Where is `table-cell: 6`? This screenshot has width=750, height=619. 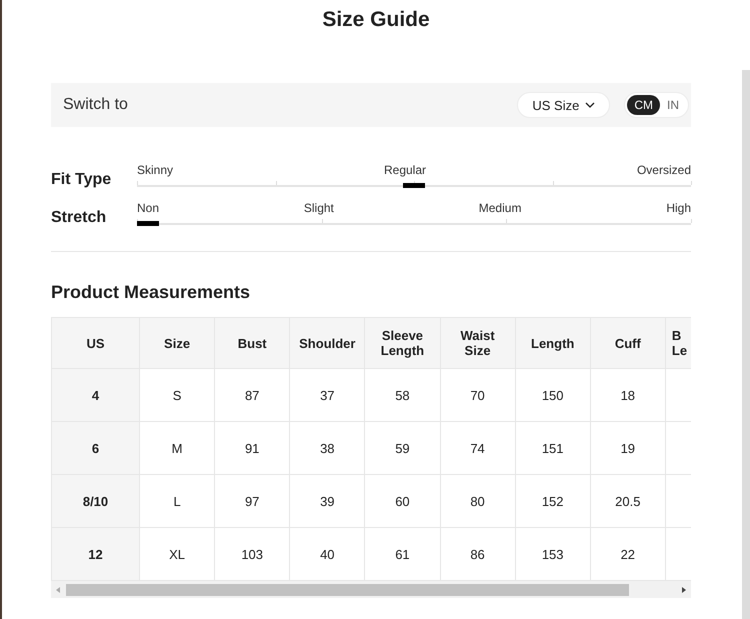
table-cell: 6 is located at coordinates (96, 448).